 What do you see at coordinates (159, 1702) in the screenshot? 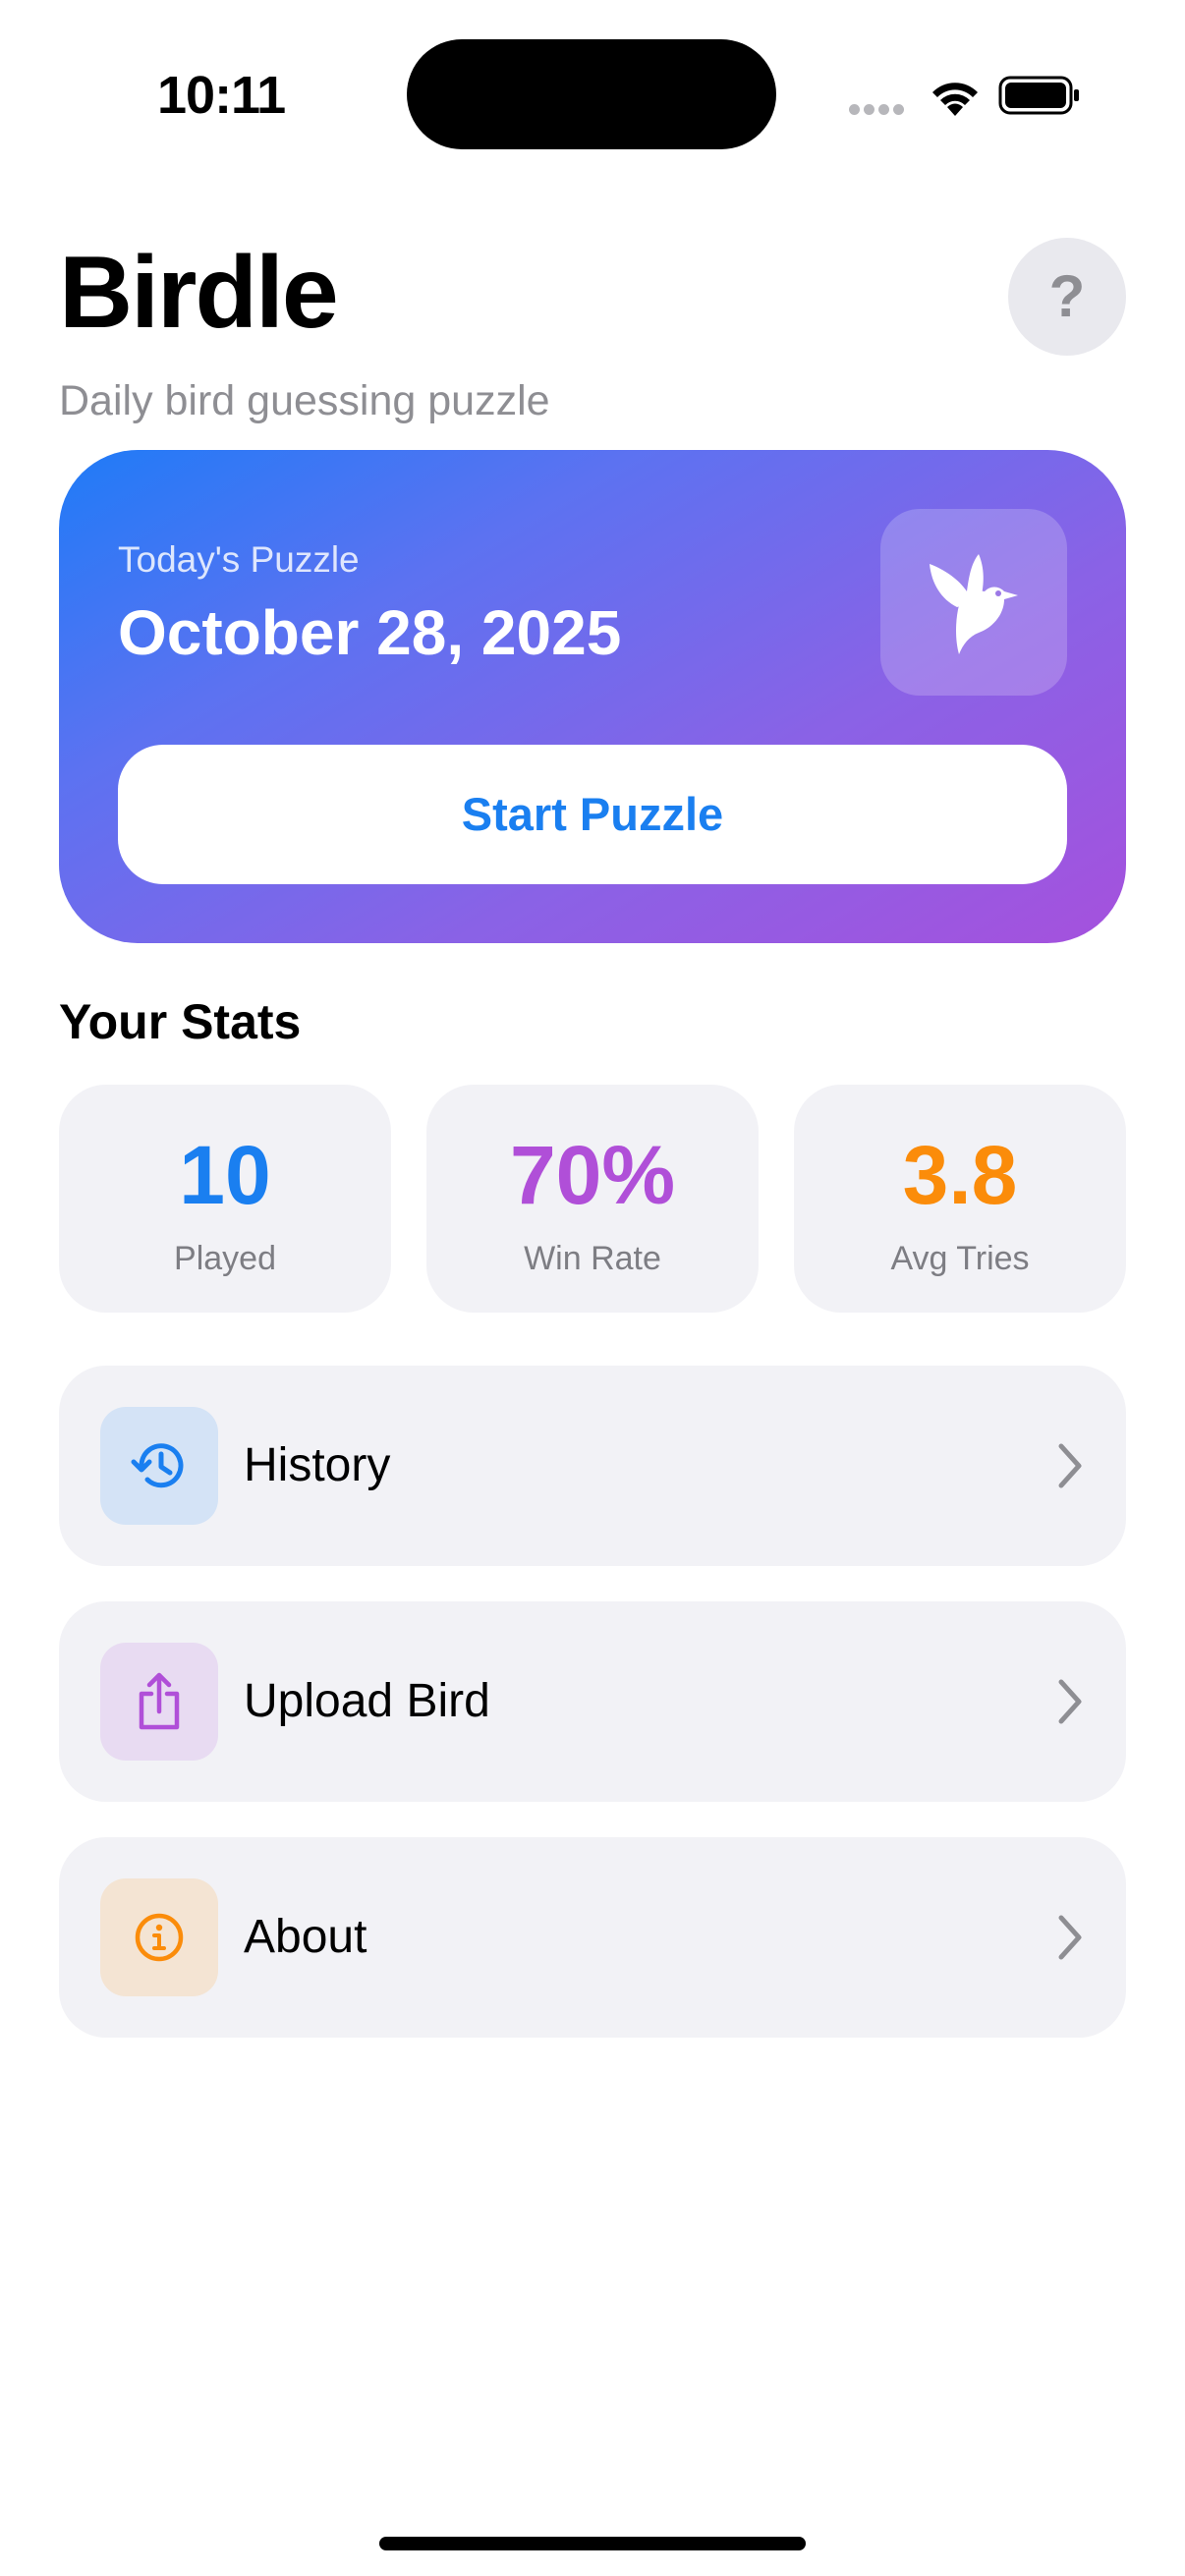
I see `share-upload-icon` at bounding box center [159, 1702].